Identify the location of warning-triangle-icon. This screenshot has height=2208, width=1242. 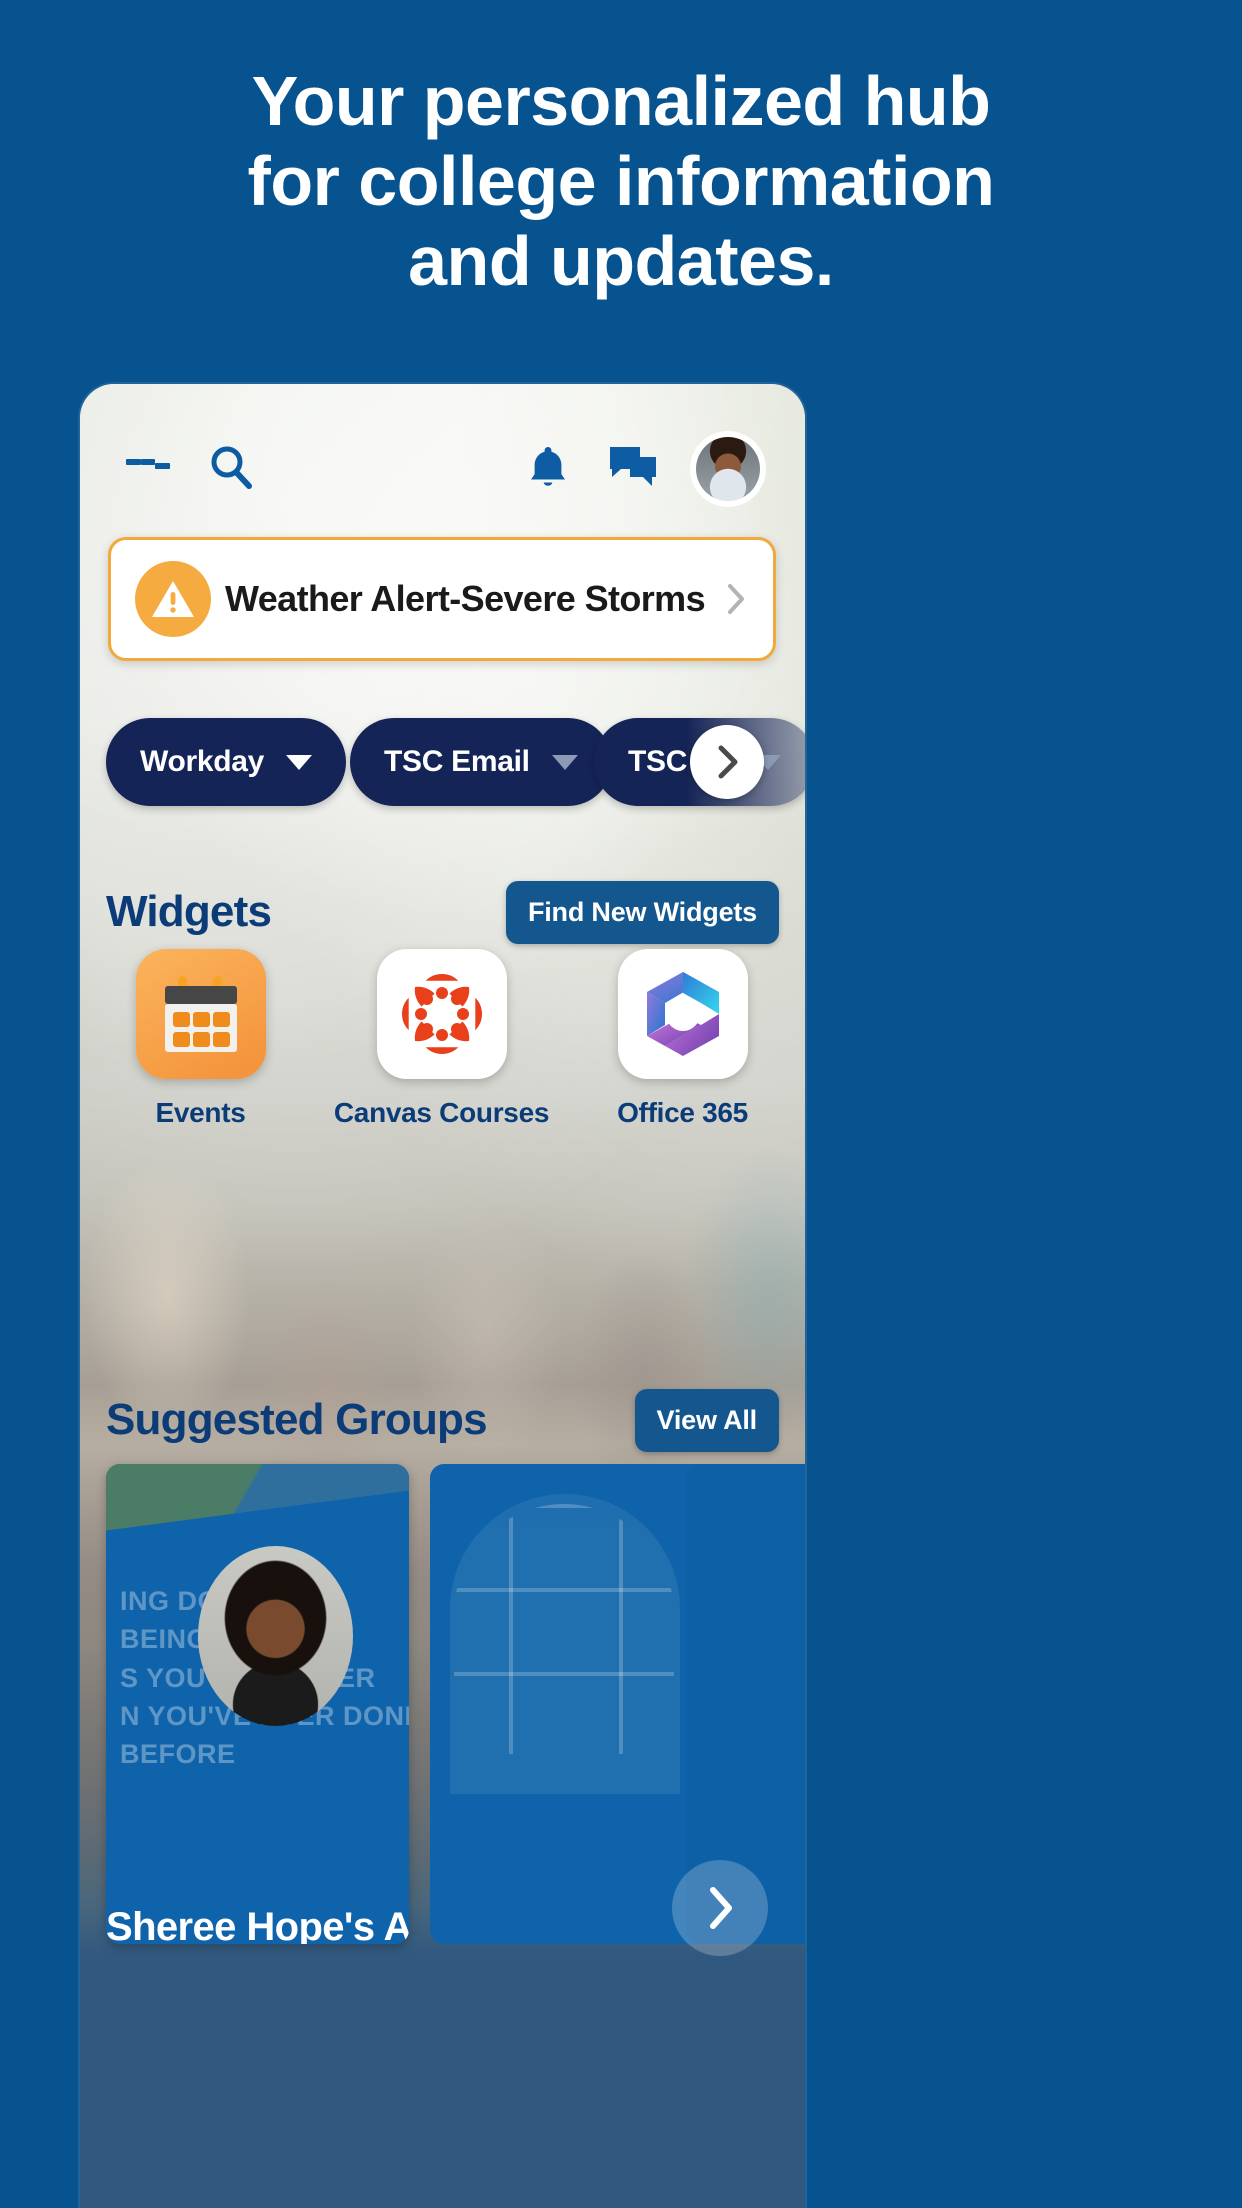
(173, 599).